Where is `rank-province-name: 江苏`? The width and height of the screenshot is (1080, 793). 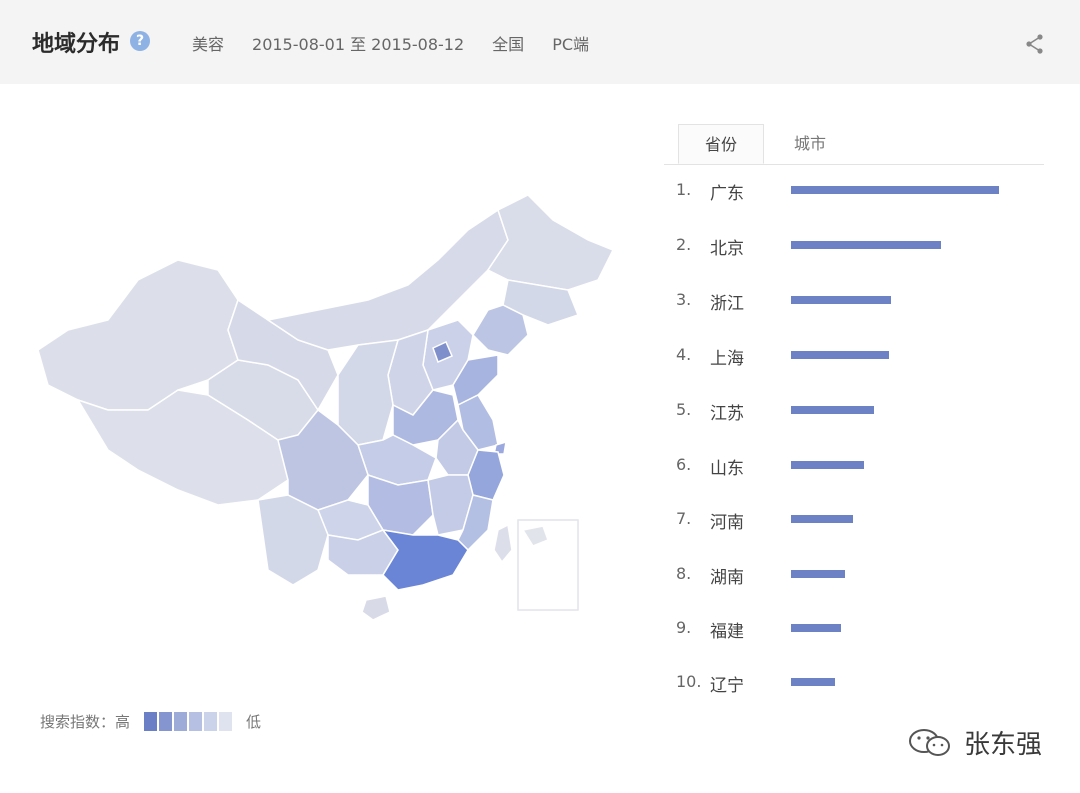
rank-province-name: 江苏 is located at coordinates (727, 414).